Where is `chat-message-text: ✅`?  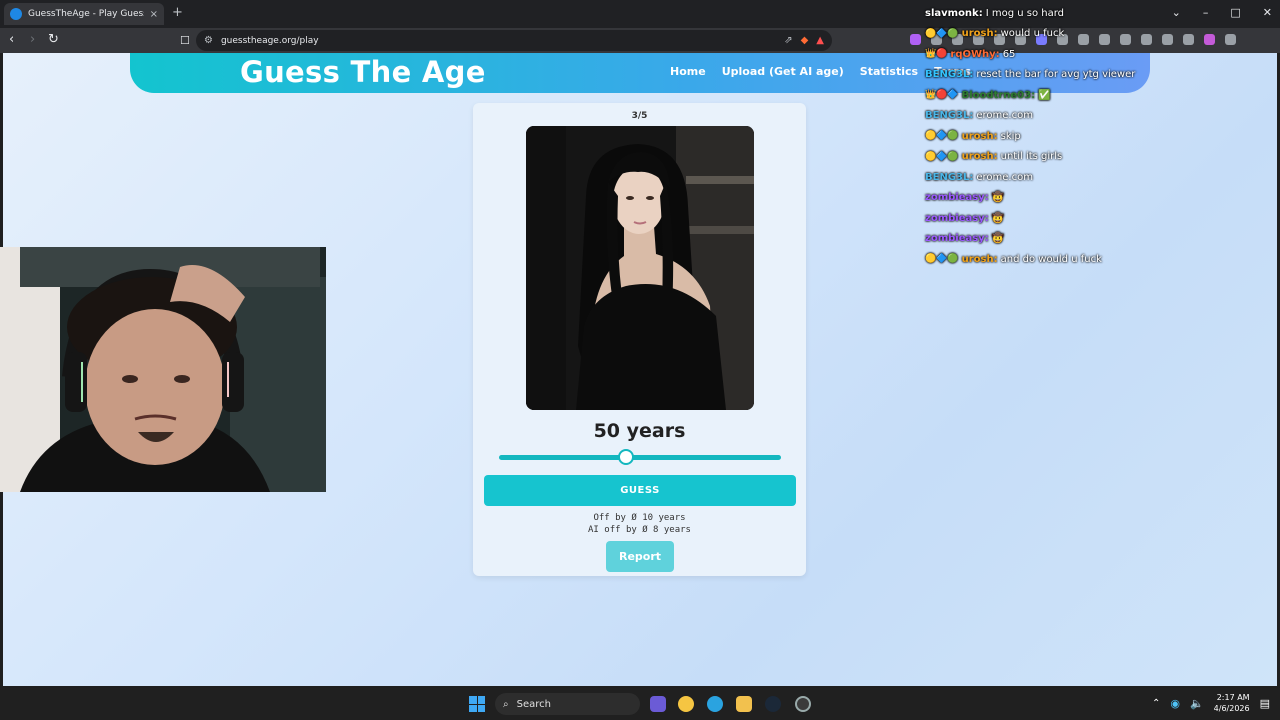 chat-message-text: ✅ is located at coordinates (1044, 95).